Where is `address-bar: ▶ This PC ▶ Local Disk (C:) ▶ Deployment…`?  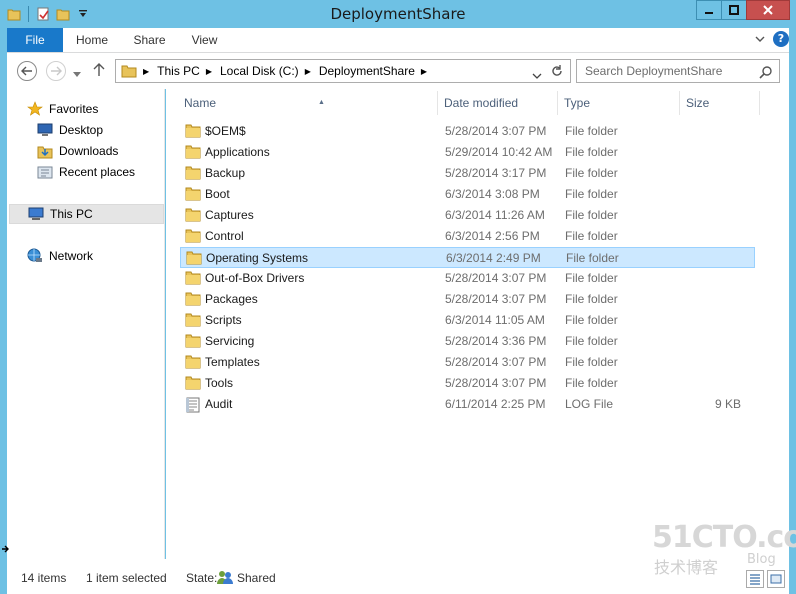 address-bar: ▶ This PC ▶ Local Disk (C:) ▶ Deployment… is located at coordinates (343, 71).